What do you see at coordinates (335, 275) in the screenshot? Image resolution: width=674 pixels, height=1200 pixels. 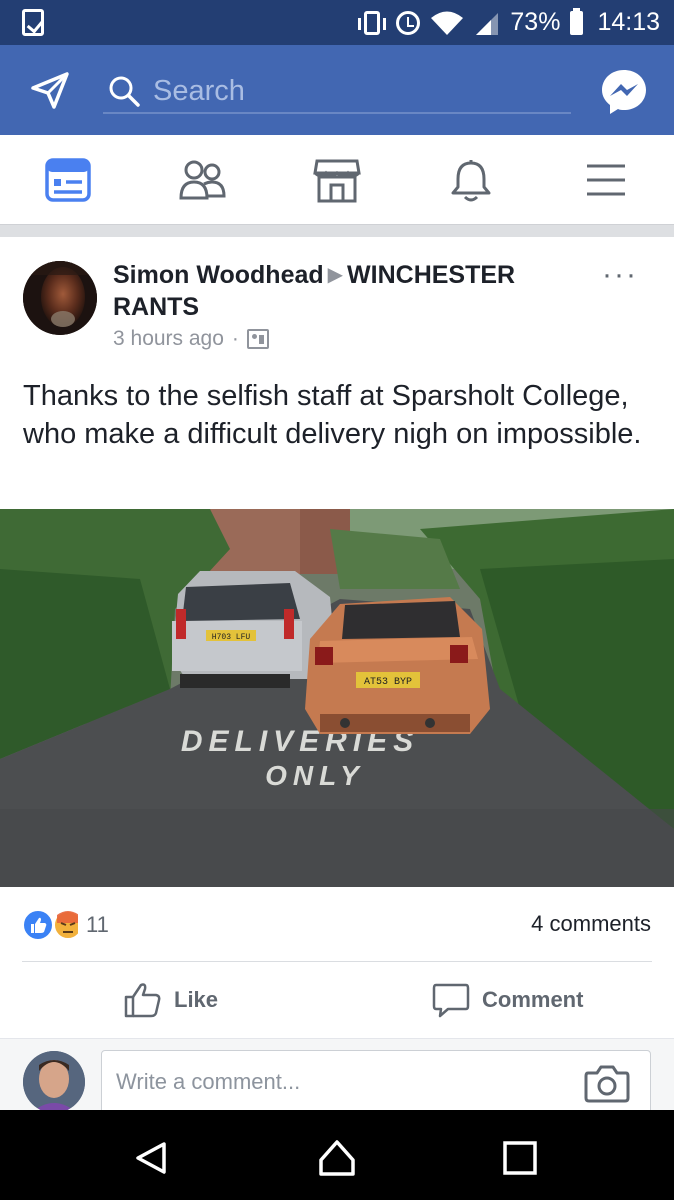 I see `shared-to-arrow-icon: ▶` at bounding box center [335, 275].